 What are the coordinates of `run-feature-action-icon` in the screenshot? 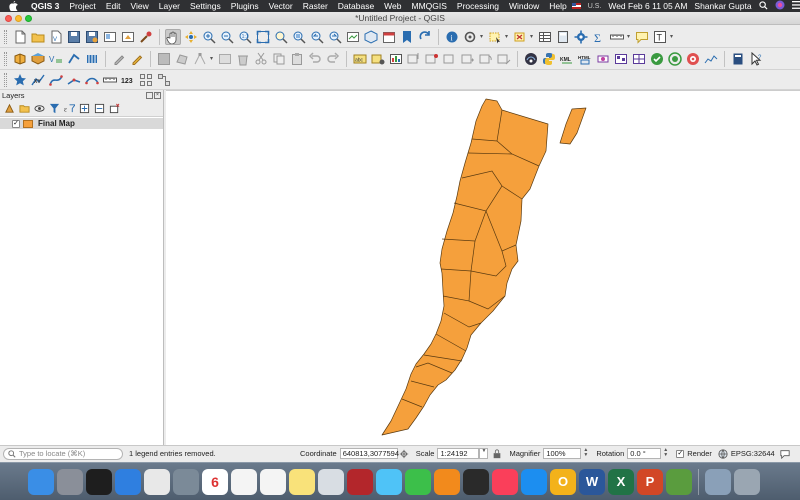 It's located at (470, 37).